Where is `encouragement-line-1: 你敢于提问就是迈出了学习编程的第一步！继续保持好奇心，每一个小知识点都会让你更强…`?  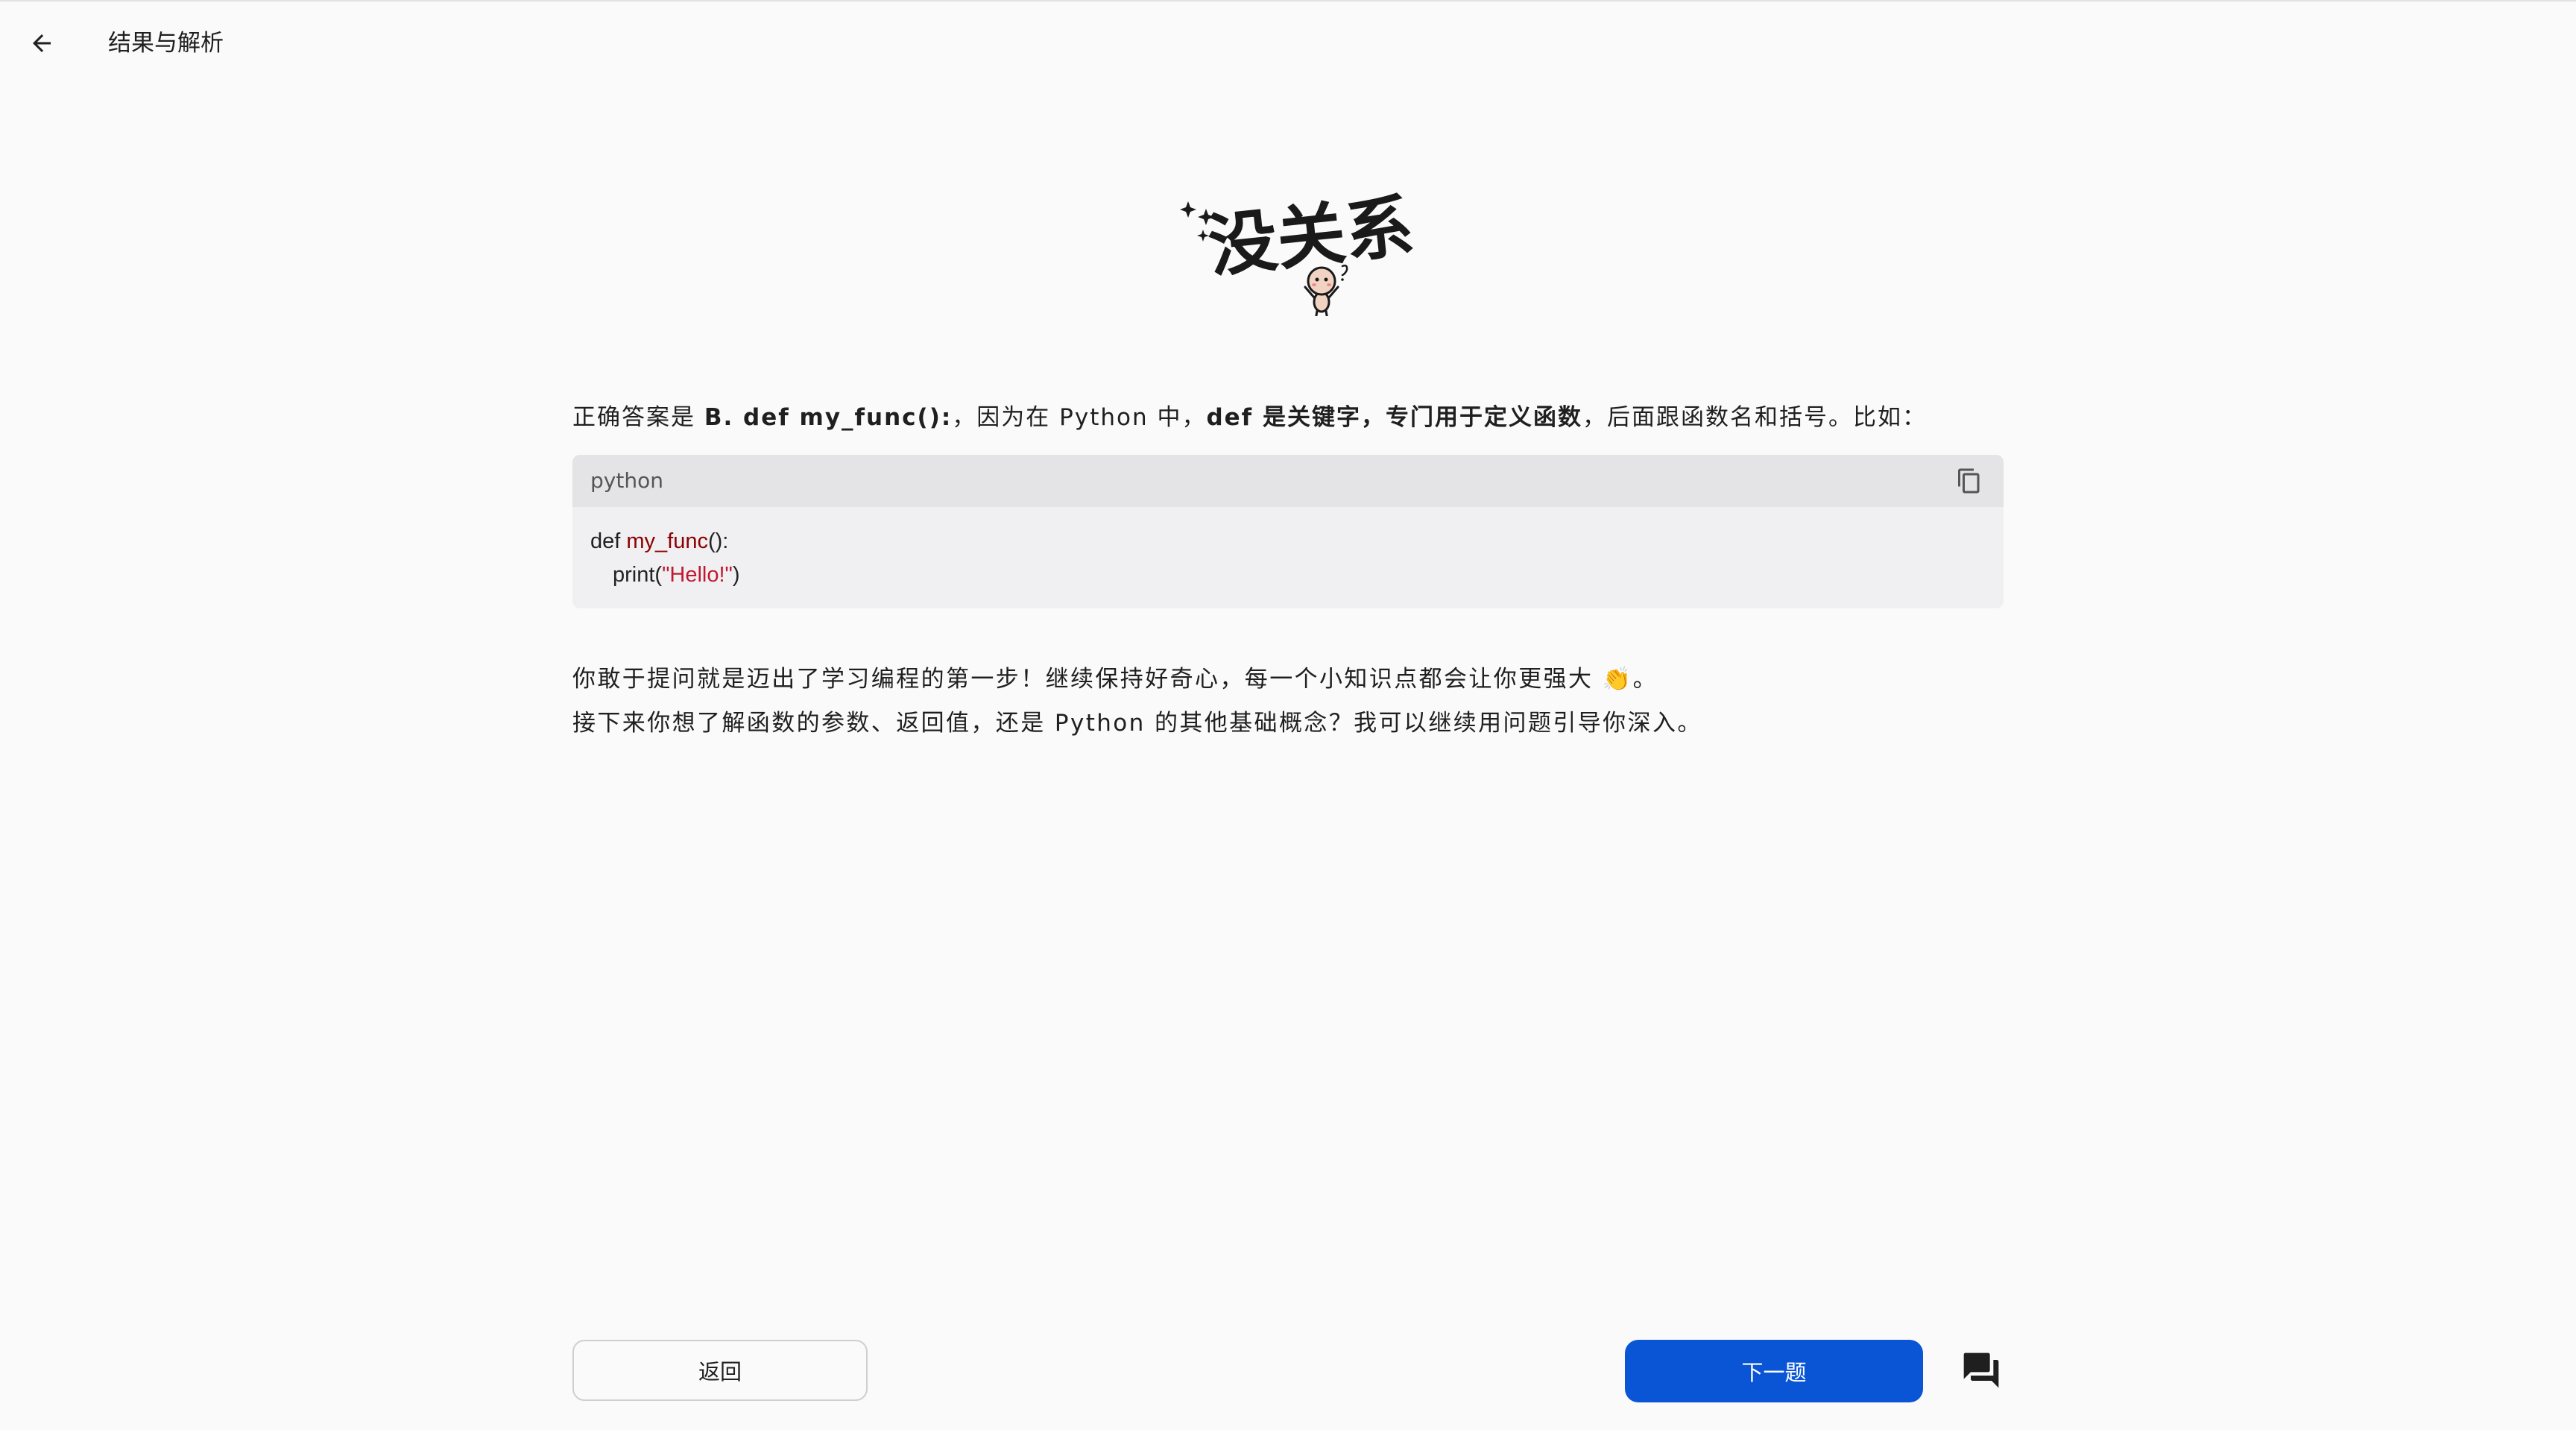 encouragement-line-1: 你敢于提问就是迈出了学习编程的第一步！继续保持好奇心，每一个小知识点都会让你更强… is located at coordinates (1288, 680).